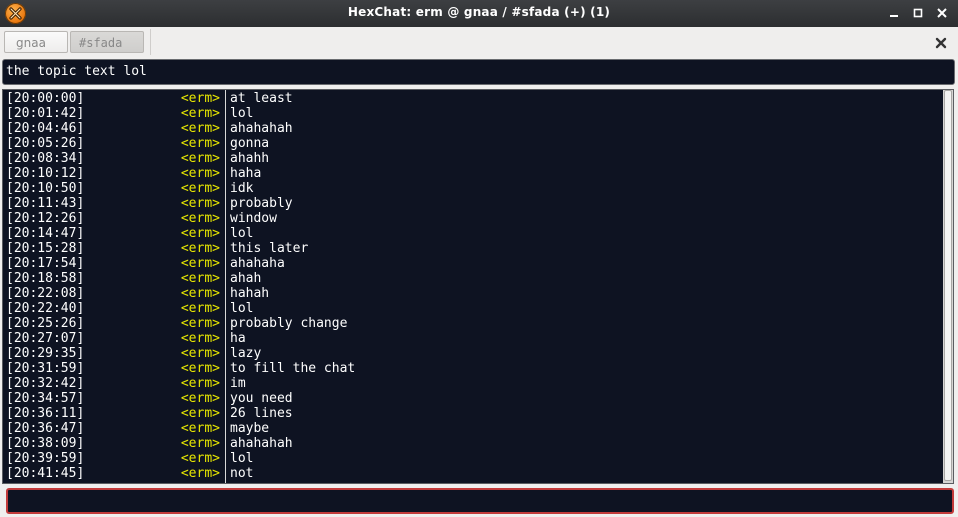 Image resolution: width=958 pixels, height=517 pixels. What do you see at coordinates (45, 173) in the screenshot?
I see `message-timestamp: [20:10:12]` at bounding box center [45, 173].